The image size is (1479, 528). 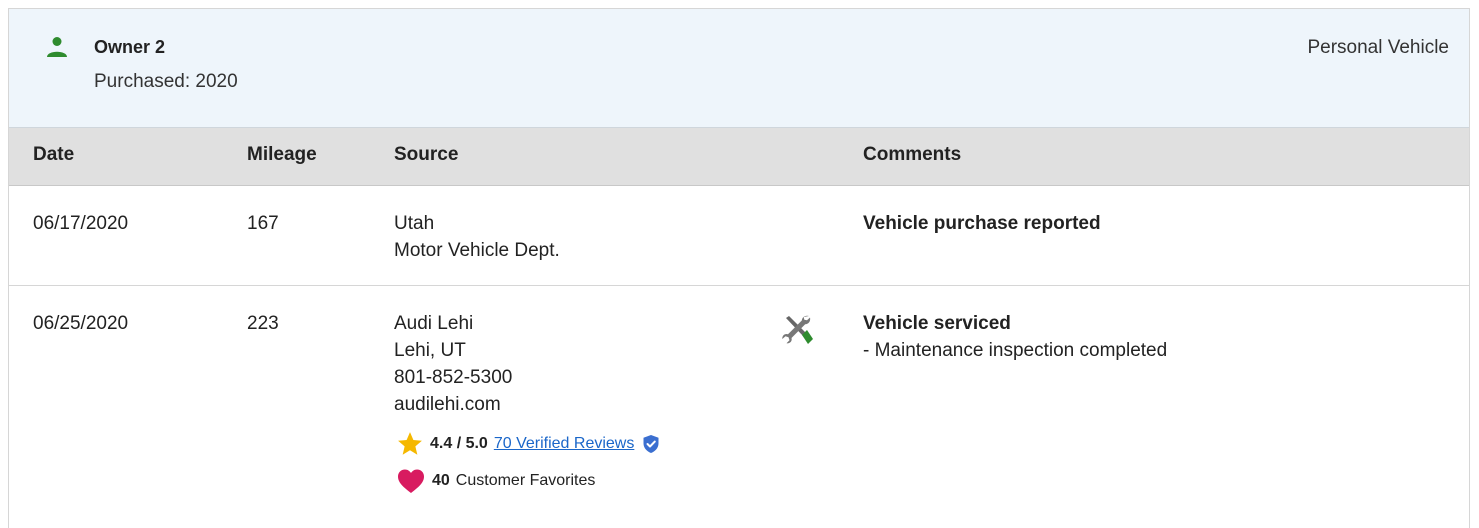 What do you see at coordinates (166, 81) in the screenshot?
I see `purchase-year: Purchased: 2020` at bounding box center [166, 81].